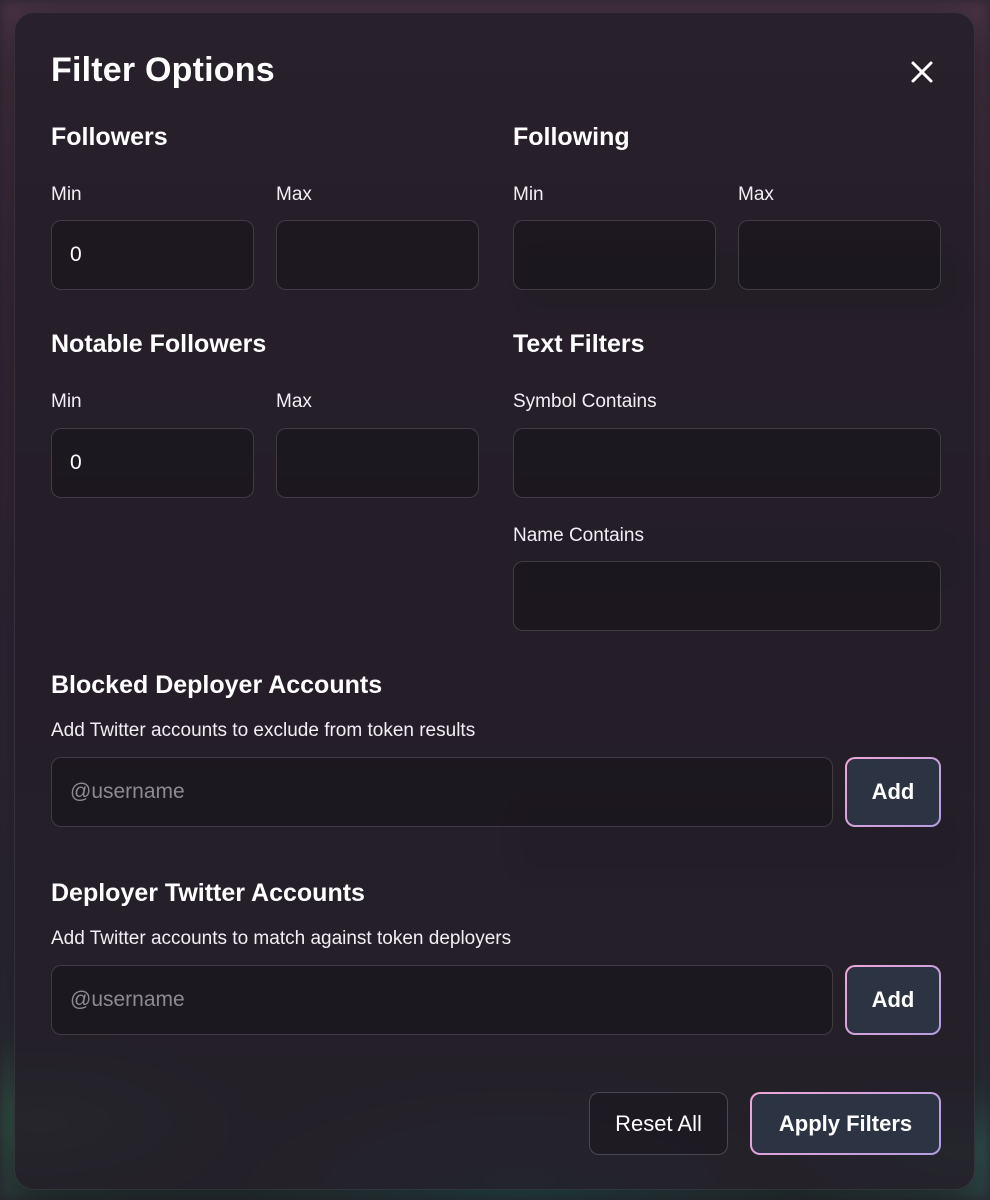 The height and width of the screenshot is (1200, 990). Describe the element at coordinates (658, 1123) in the screenshot. I see `reset-all-button: Reset All` at that location.